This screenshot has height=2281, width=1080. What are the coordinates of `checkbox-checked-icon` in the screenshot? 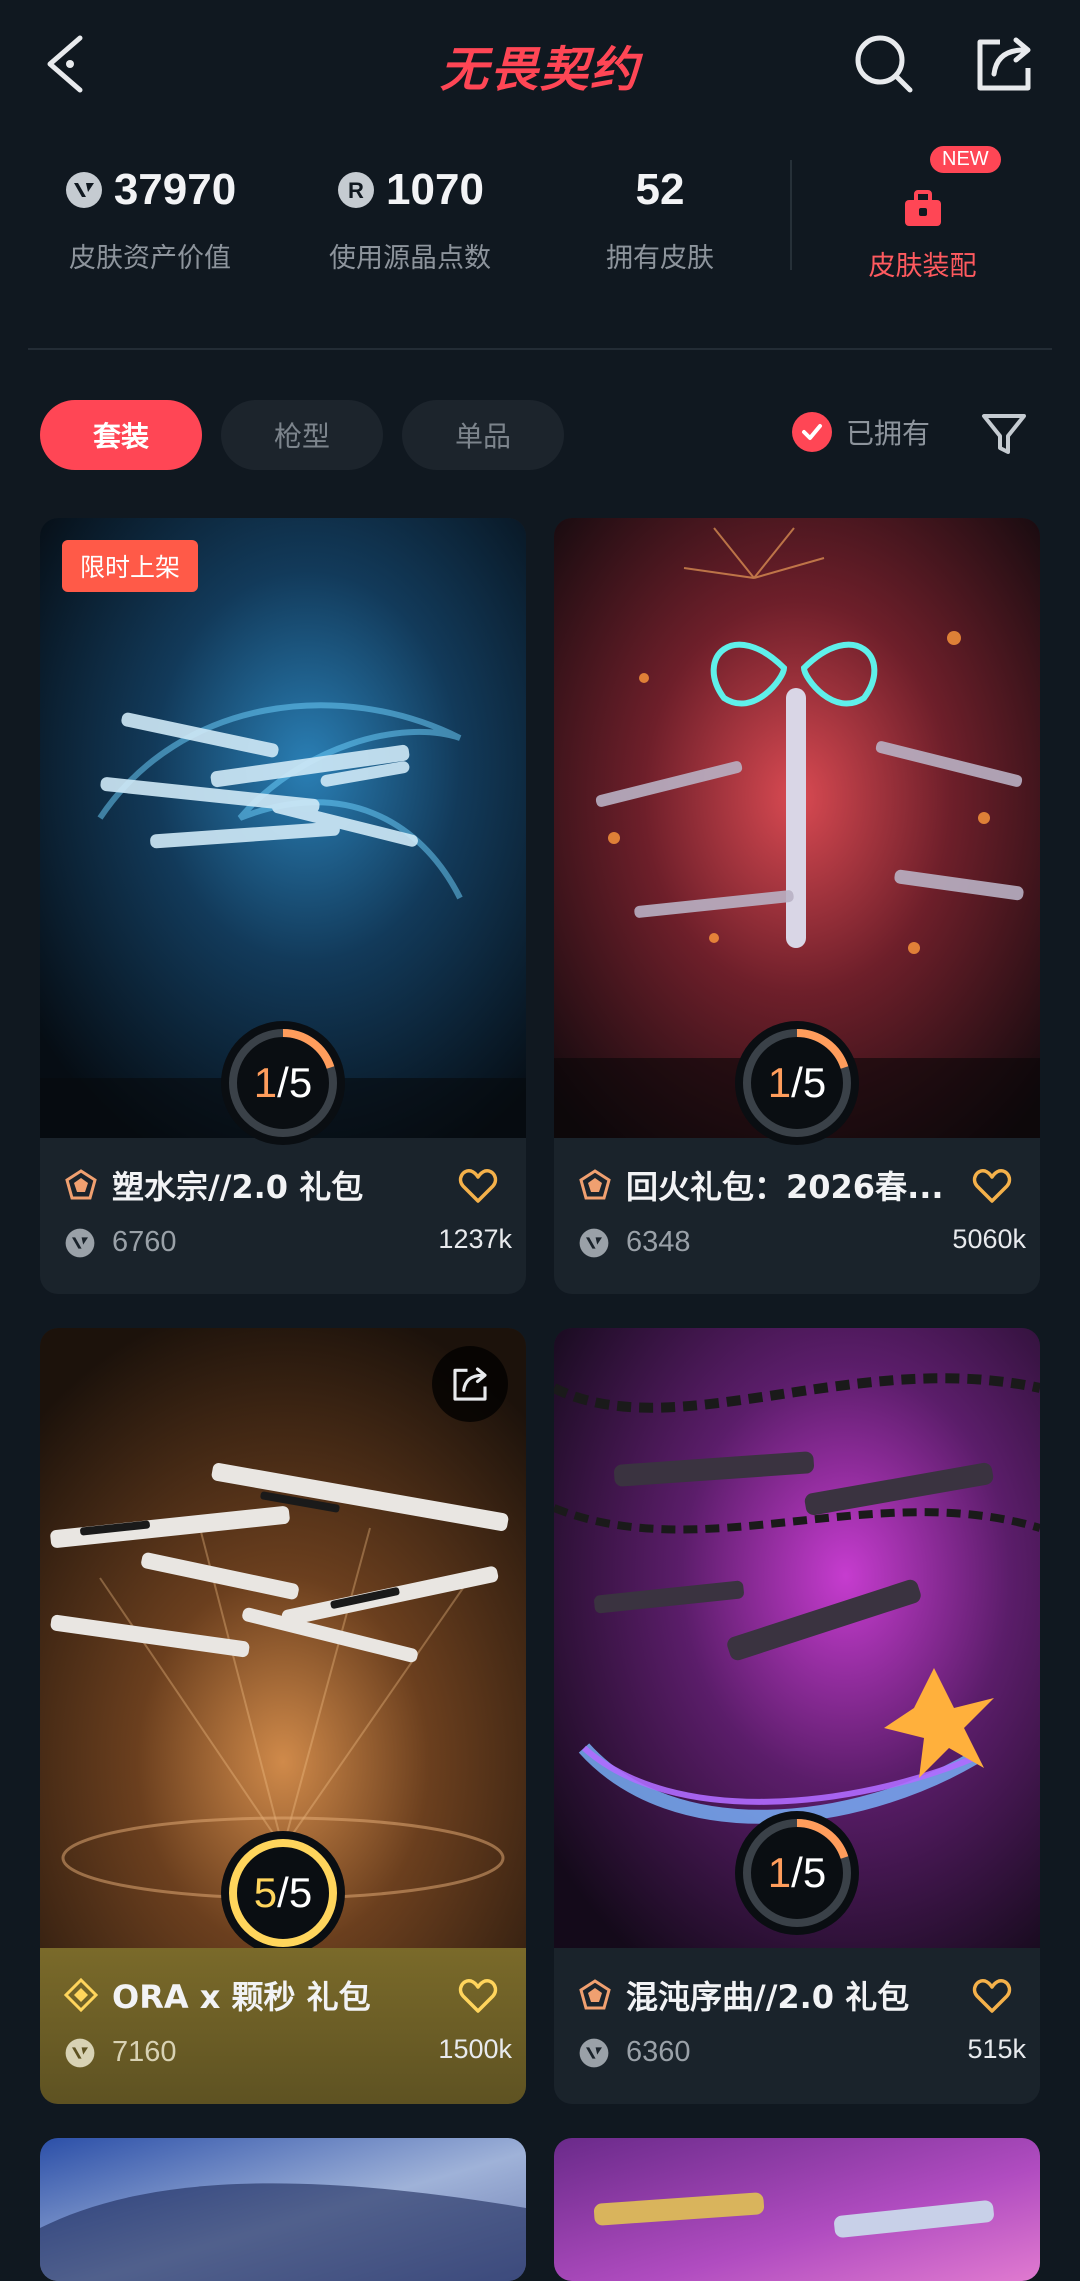 It's located at (812, 432).